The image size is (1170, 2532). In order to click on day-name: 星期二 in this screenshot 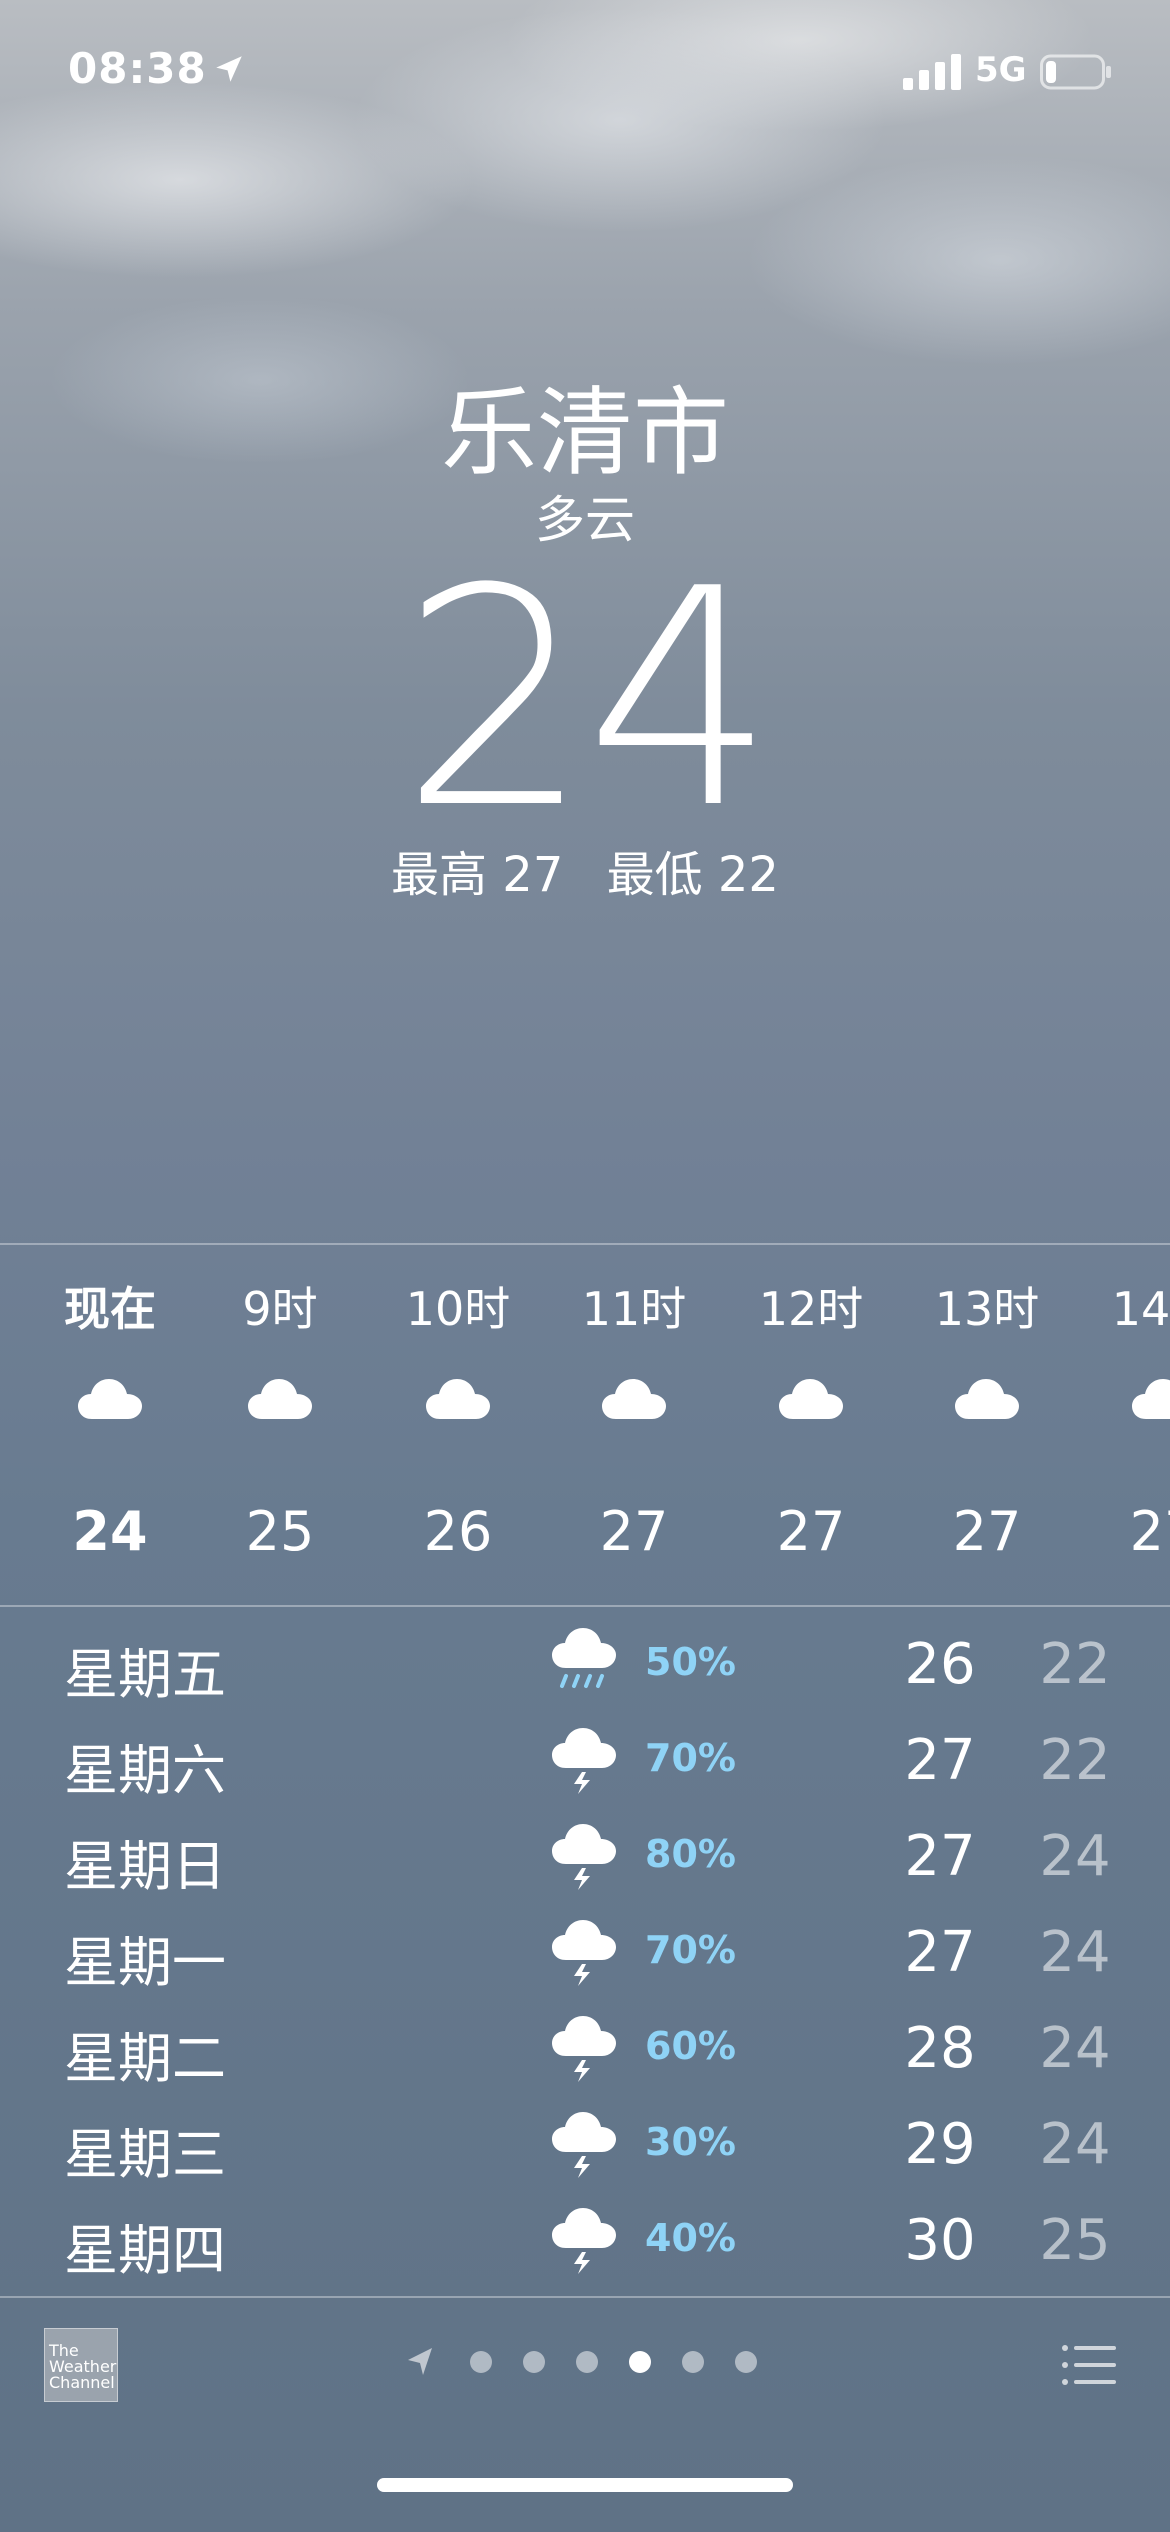, I will do `click(145, 2058)`.